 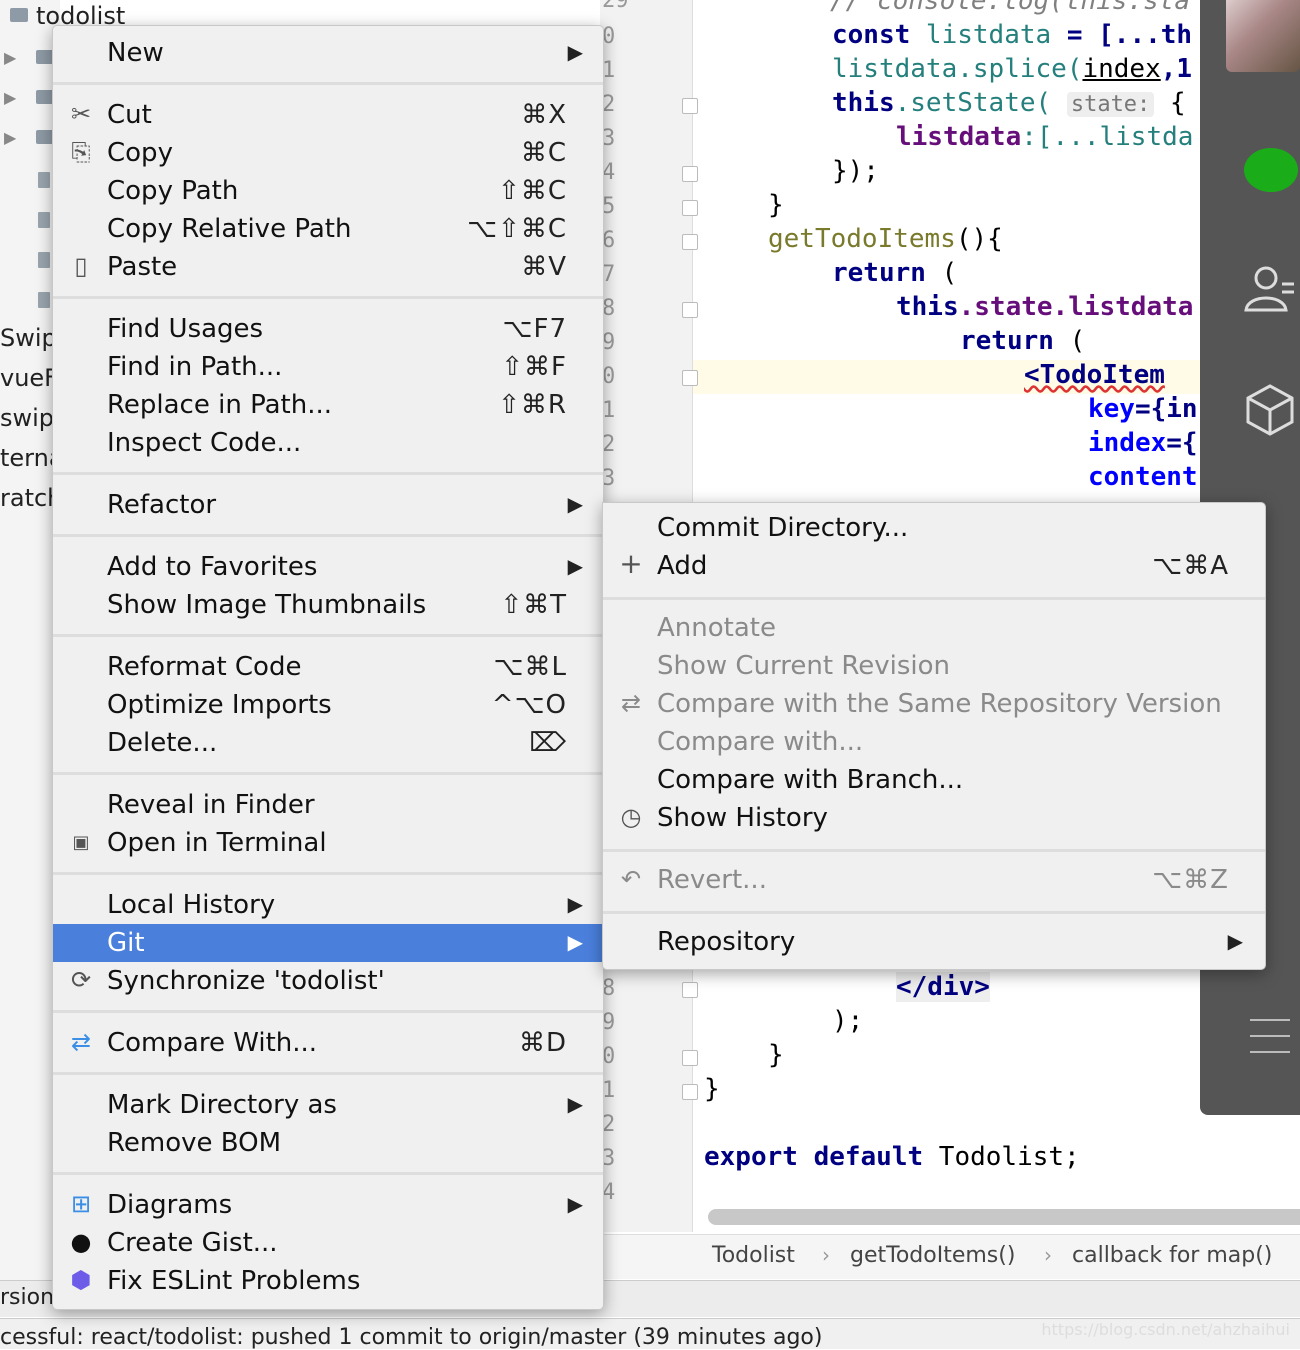 What do you see at coordinates (1020, 69) in the screenshot?
I see `code-token: .splice(` at bounding box center [1020, 69].